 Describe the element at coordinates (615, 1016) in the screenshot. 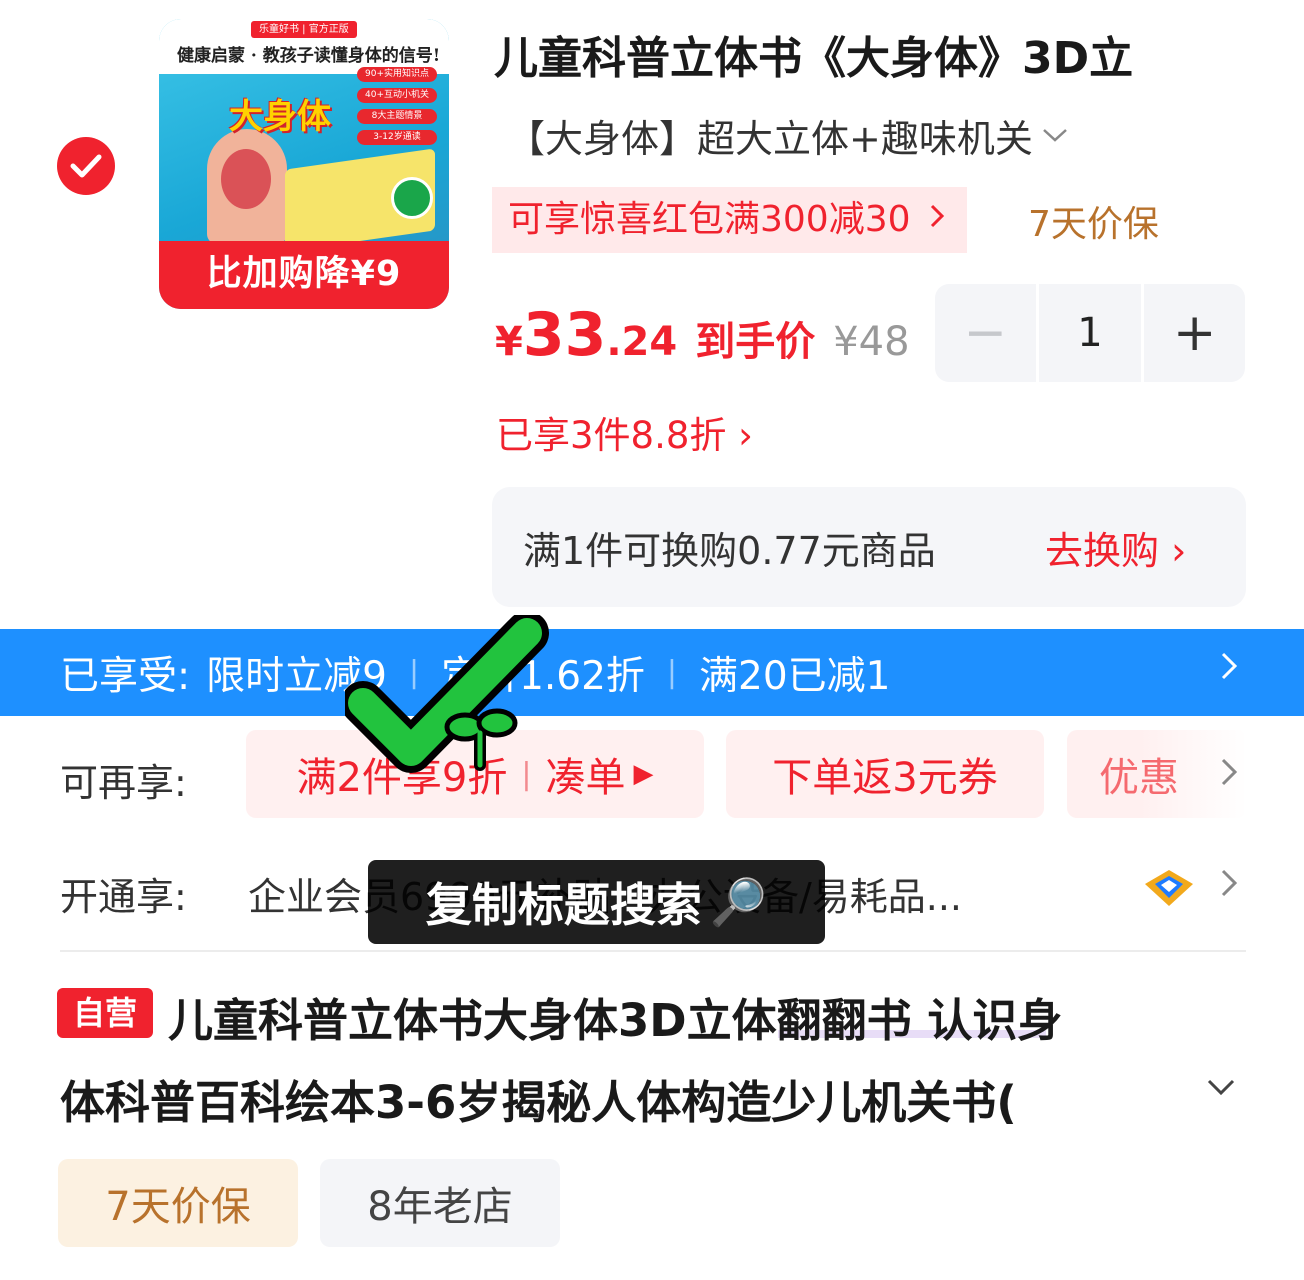

I see `full-title-line-1: 儿童科普立体书大身体3D立体翻翻书 认识身` at that location.